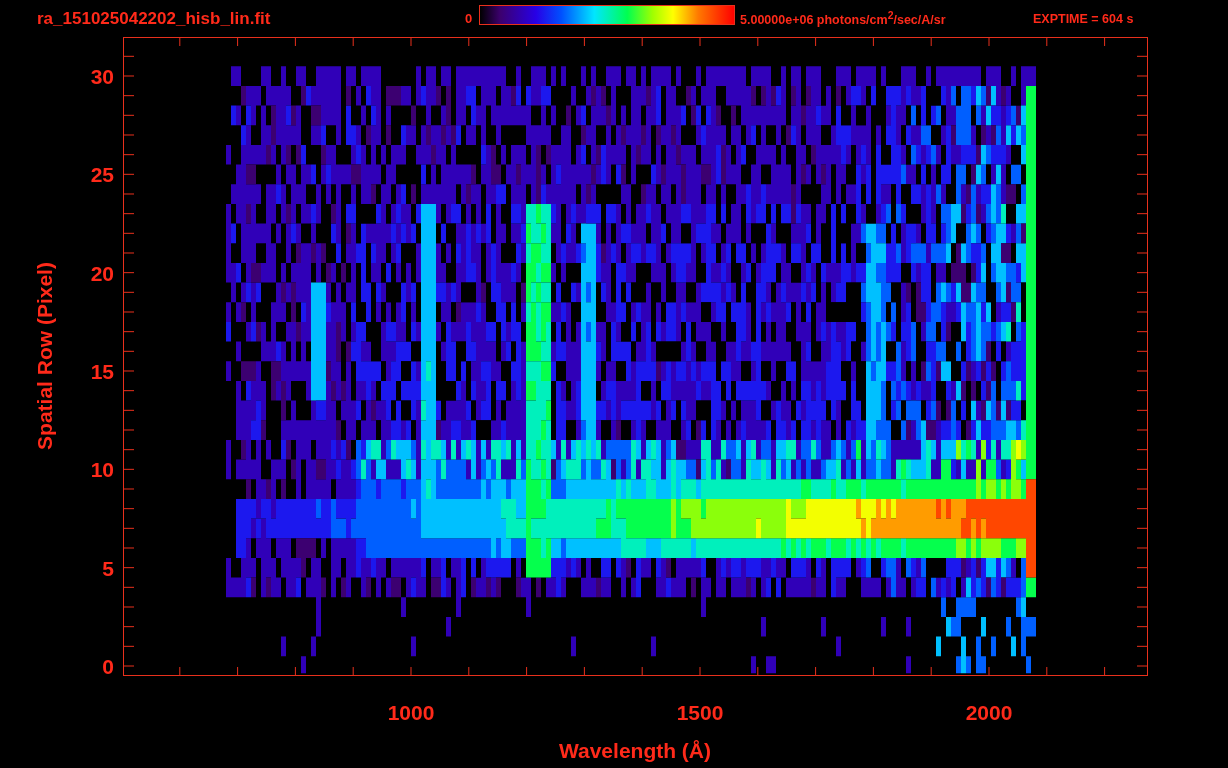 The width and height of the screenshot is (1228, 768). I want to click on y-tick-label: 0, so click(108, 666).